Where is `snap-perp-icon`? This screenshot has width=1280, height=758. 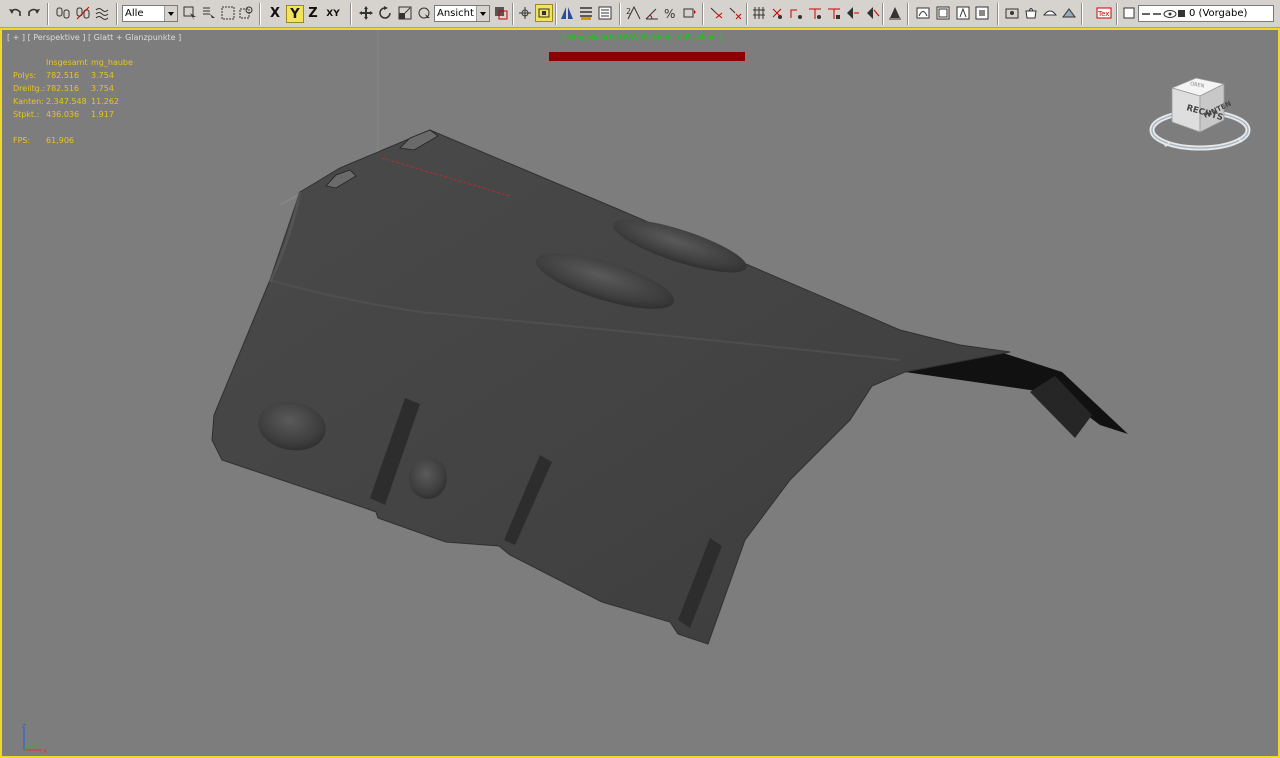
snap-perp-icon is located at coordinates (873, 13).